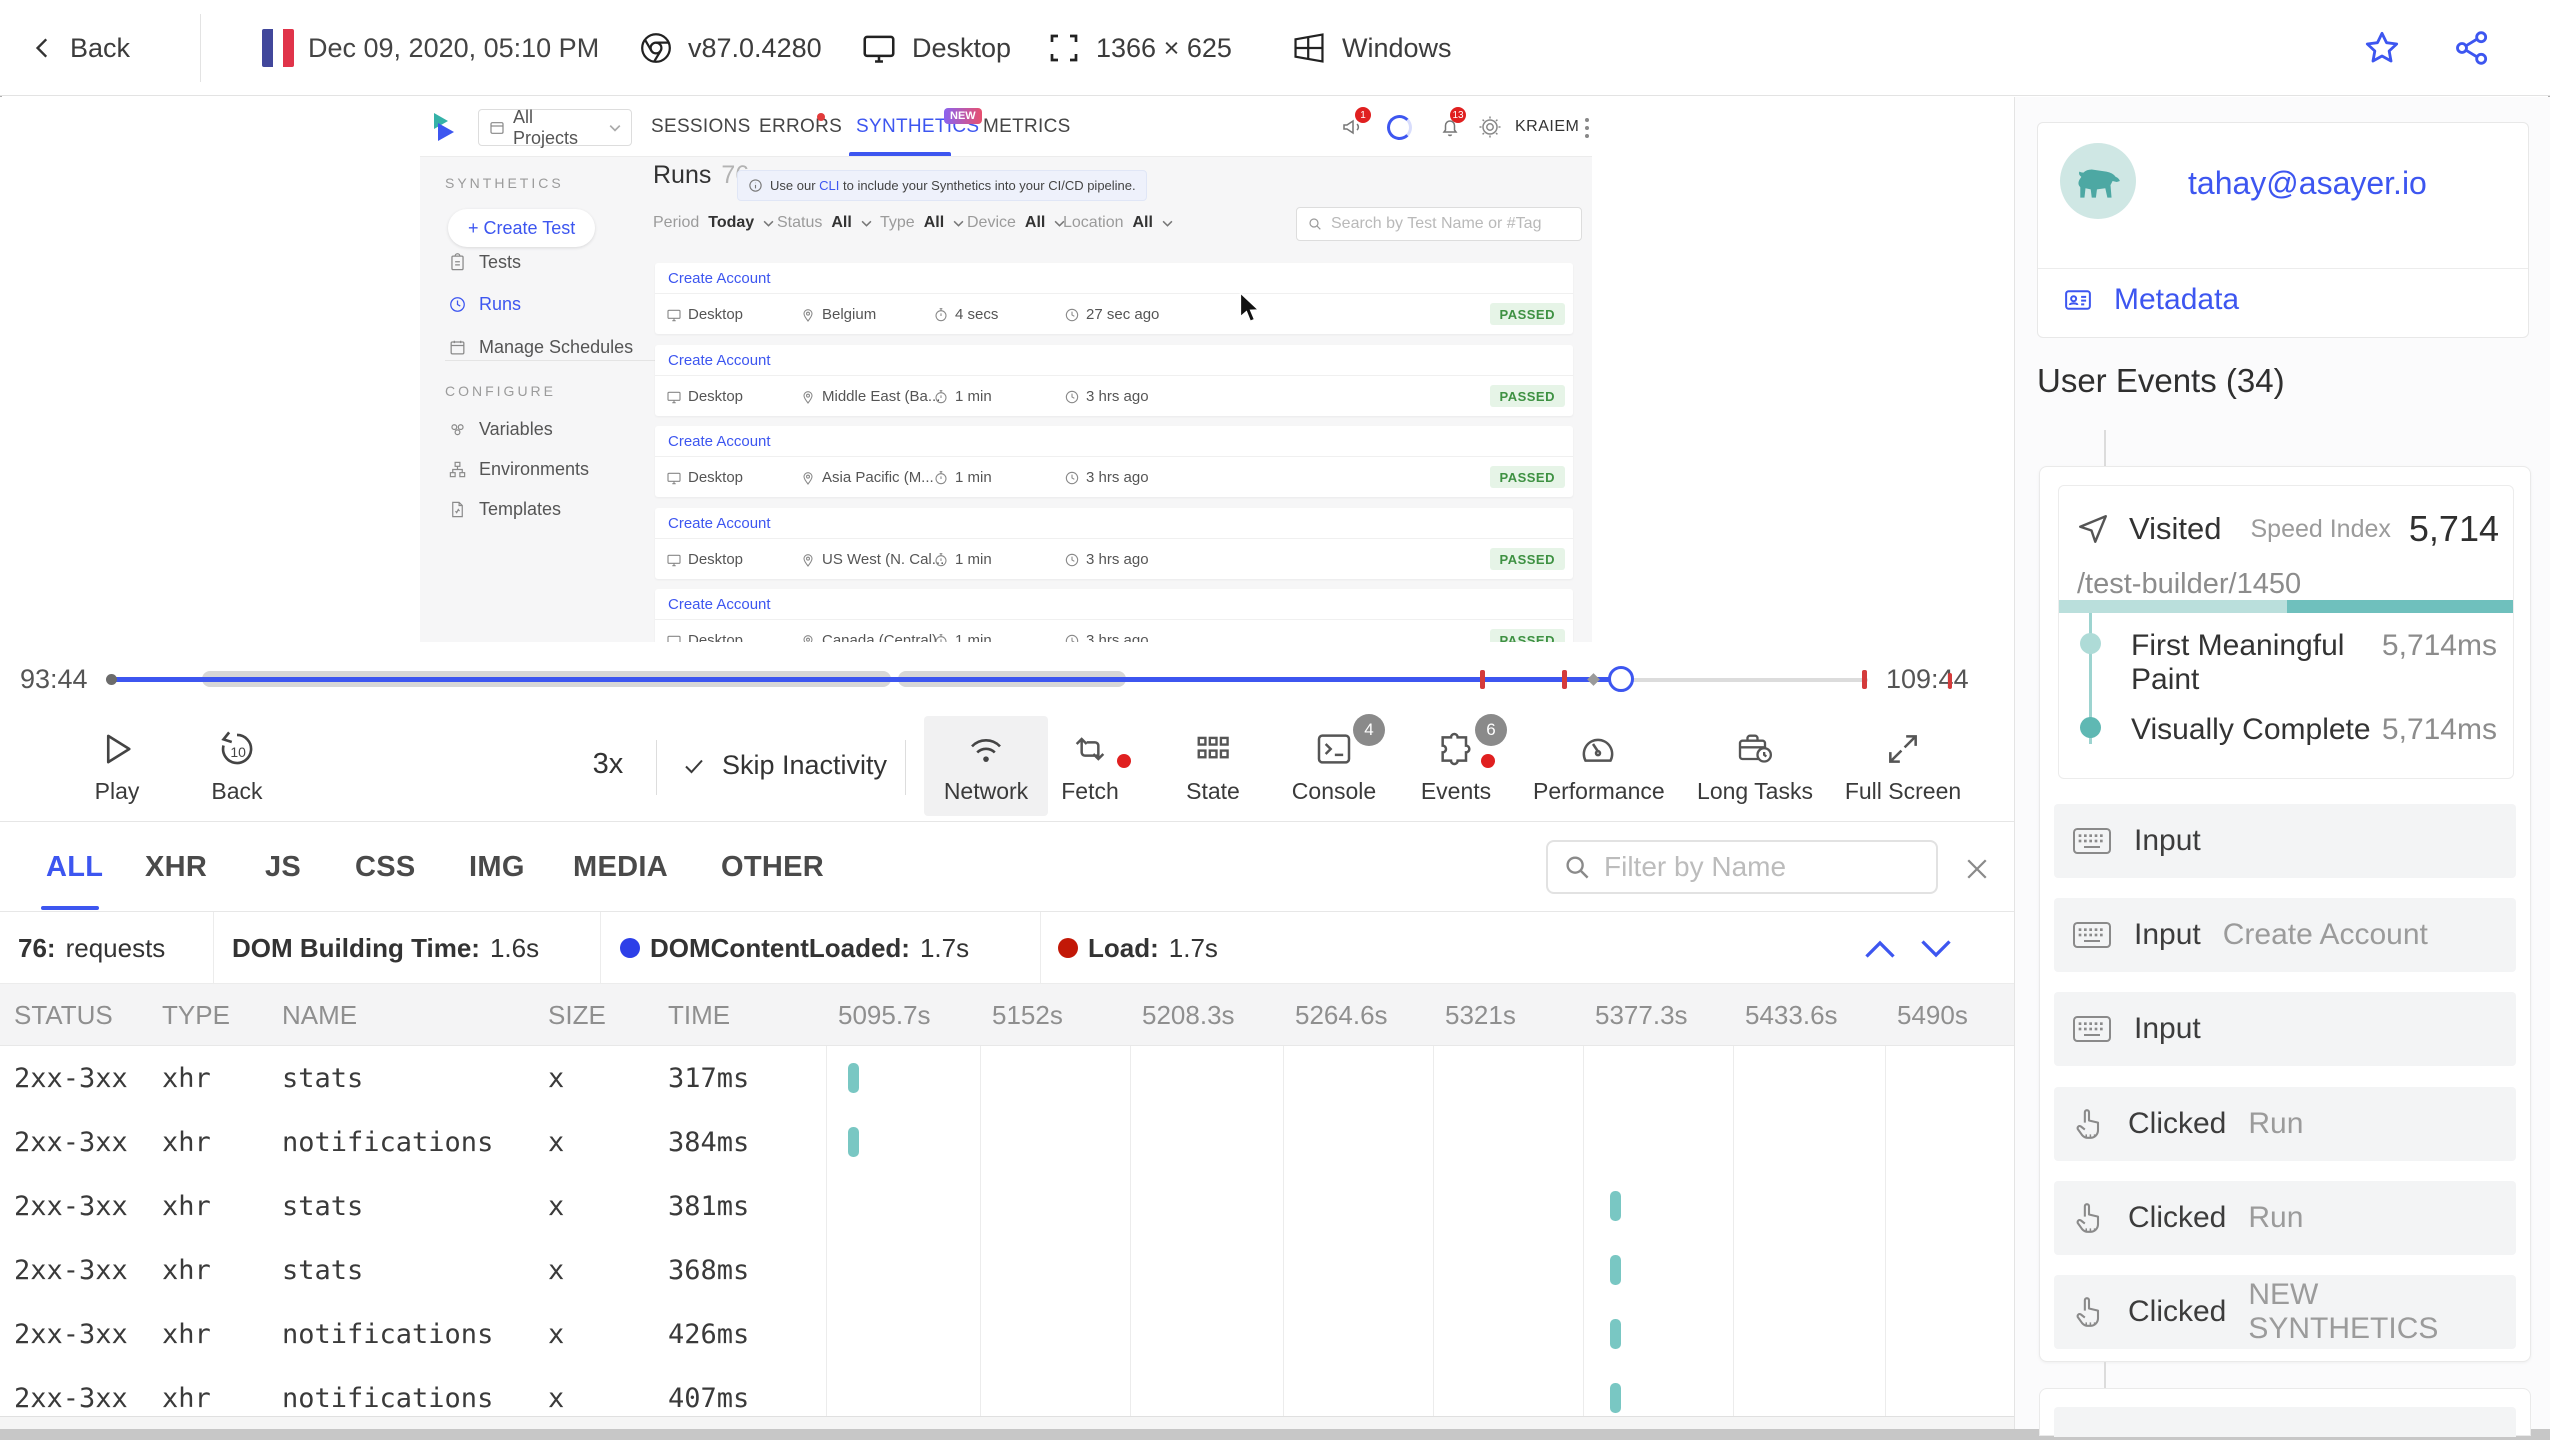 The height and width of the screenshot is (1440, 2550). Describe the element at coordinates (518, 469) in the screenshot. I see `sidebar-item-environments: Environments` at that location.